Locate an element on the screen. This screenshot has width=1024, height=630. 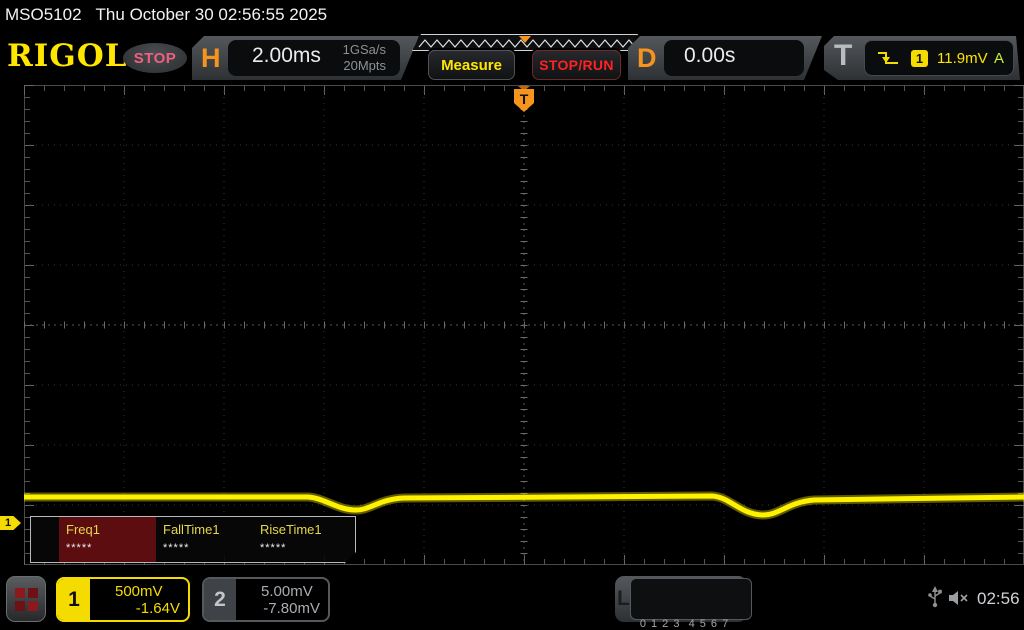
status-clock: 02:56 is located at coordinates (998, 598).